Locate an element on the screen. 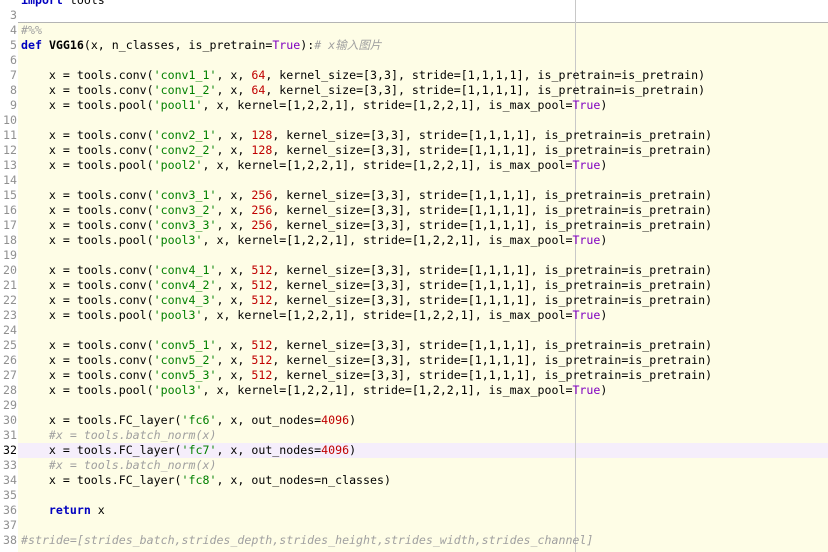  code-token: VGG16 is located at coordinates (66, 45).